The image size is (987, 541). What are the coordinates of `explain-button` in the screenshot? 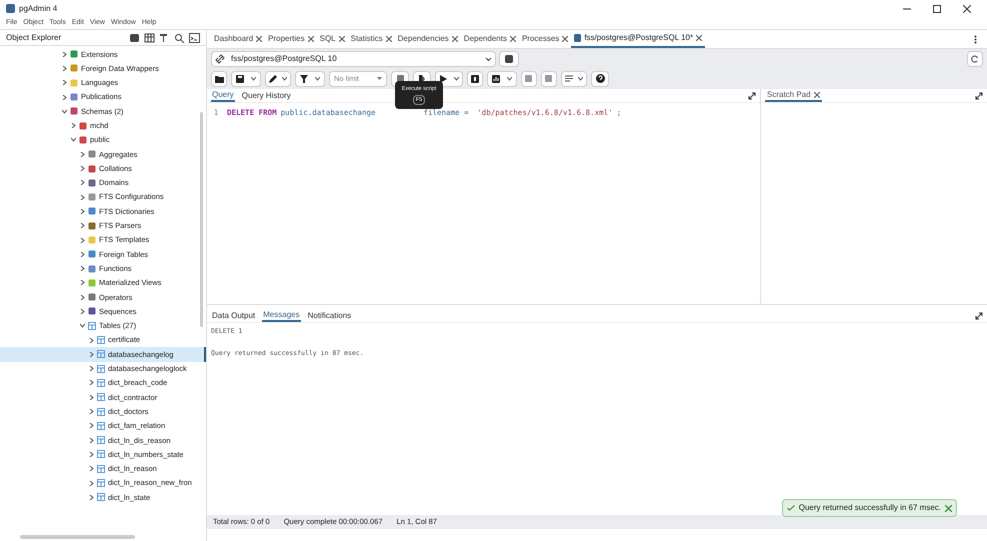 It's located at (475, 78).